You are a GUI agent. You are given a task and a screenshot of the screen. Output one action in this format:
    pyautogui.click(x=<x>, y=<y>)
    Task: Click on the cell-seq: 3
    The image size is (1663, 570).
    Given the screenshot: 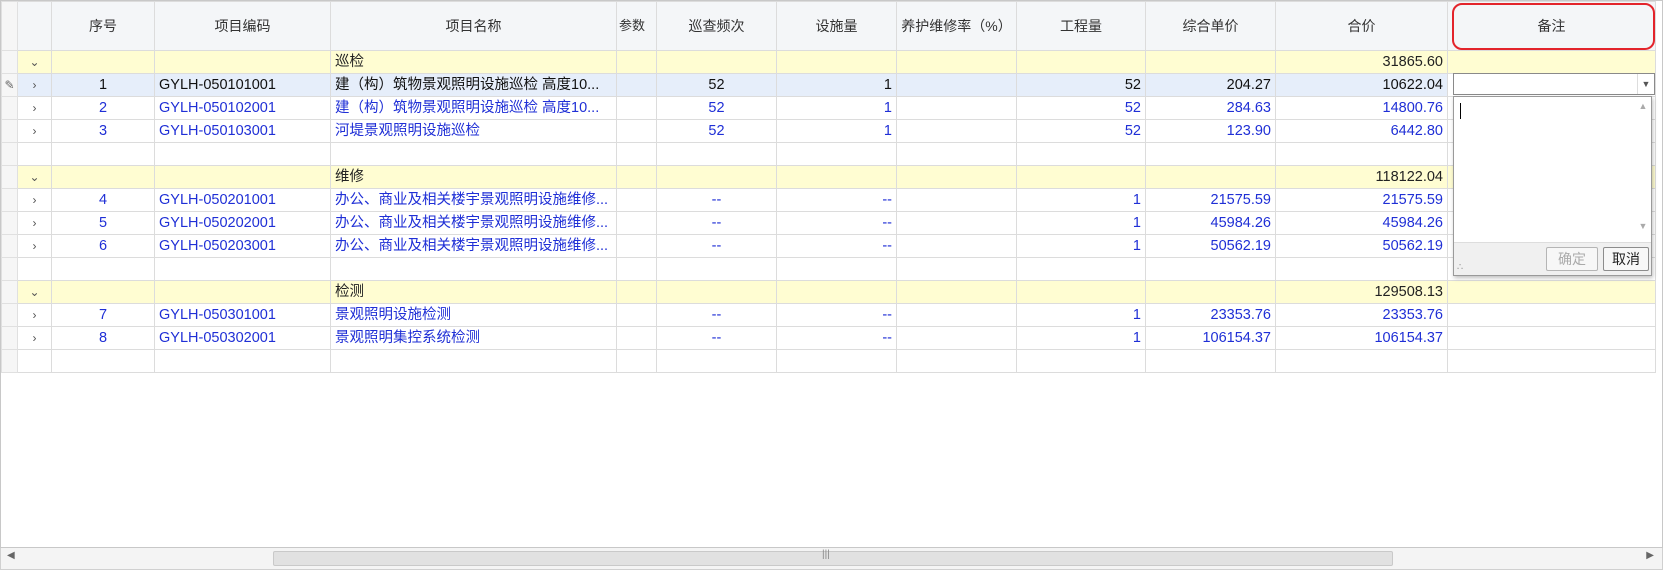 What is the action you would take?
    pyautogui.click(x=103, y=131)
    